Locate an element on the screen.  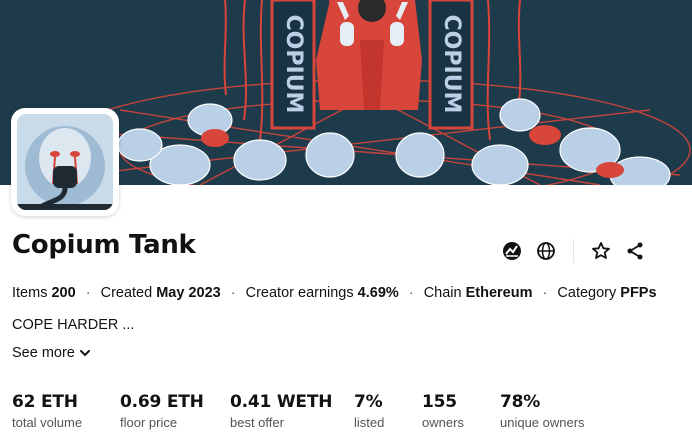
favorite-button is located at coordinates (601, 251).